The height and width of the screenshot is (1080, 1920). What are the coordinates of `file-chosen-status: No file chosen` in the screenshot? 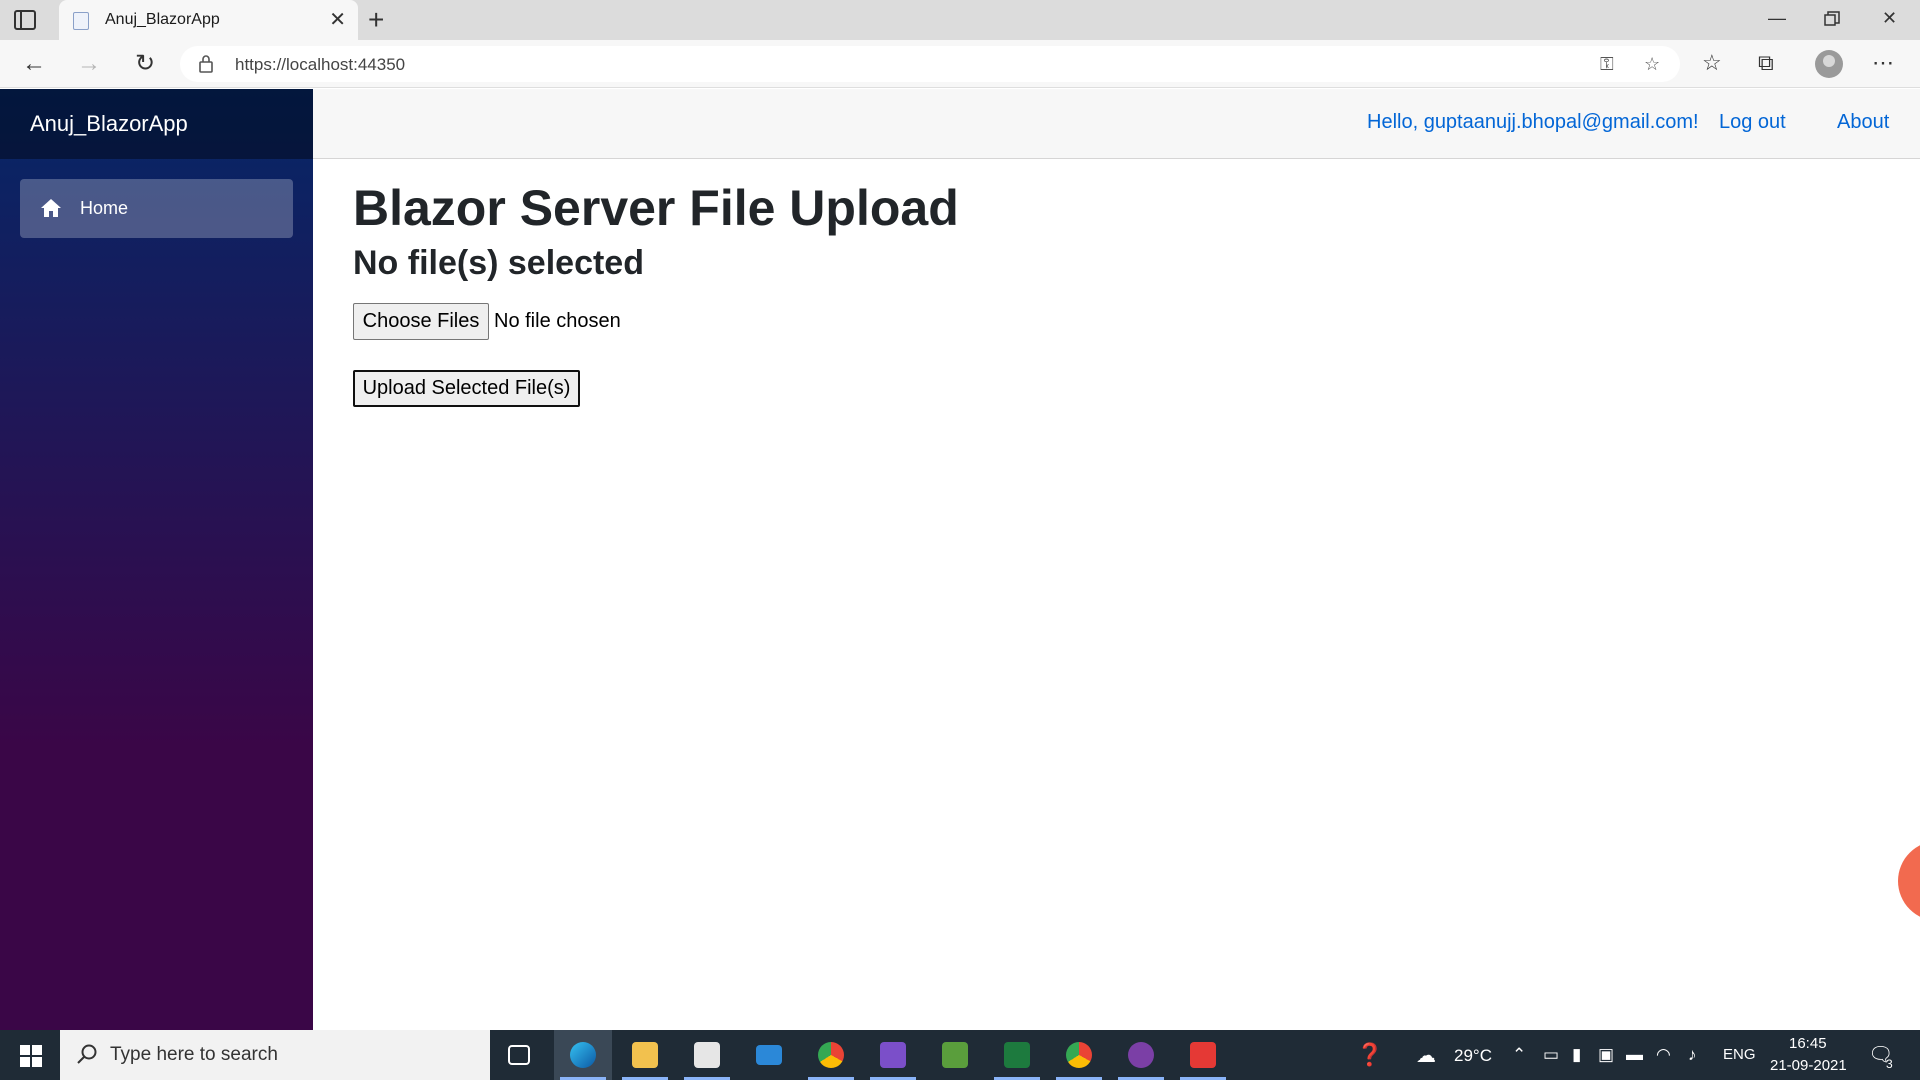 It's located at (557, 321).